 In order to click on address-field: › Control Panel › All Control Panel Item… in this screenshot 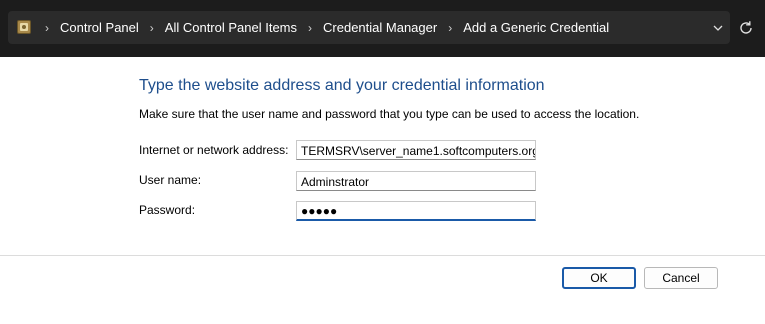, I will do `click(369, 27)`.